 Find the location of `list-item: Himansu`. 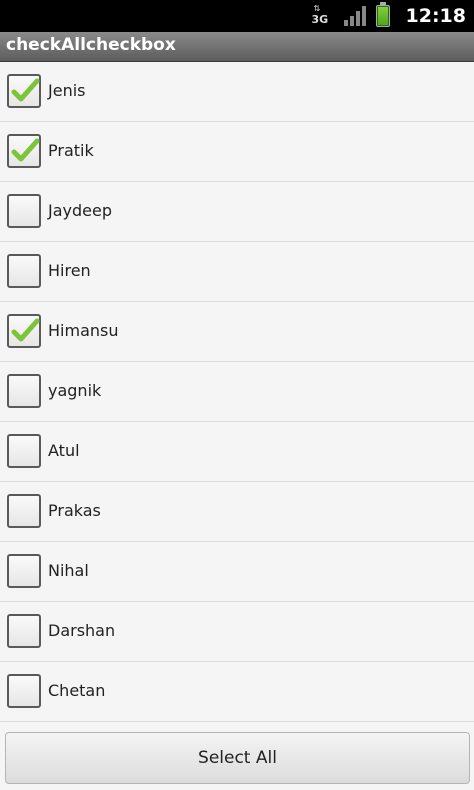

list-item: Himansu is located at coordinates (237, 332).